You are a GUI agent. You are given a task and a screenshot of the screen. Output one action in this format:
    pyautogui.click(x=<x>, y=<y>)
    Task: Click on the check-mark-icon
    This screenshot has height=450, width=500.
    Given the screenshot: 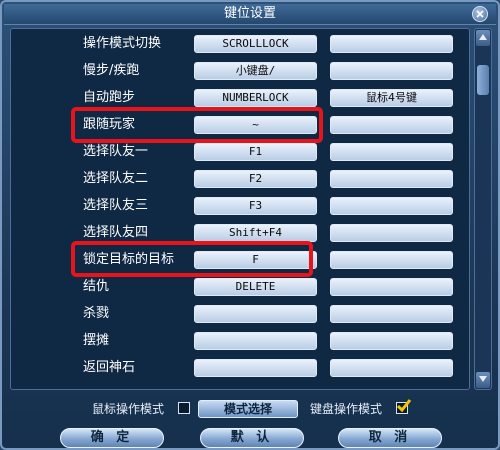 What is the action you would take?
    pyautogui.click(x=404, y=406)
    